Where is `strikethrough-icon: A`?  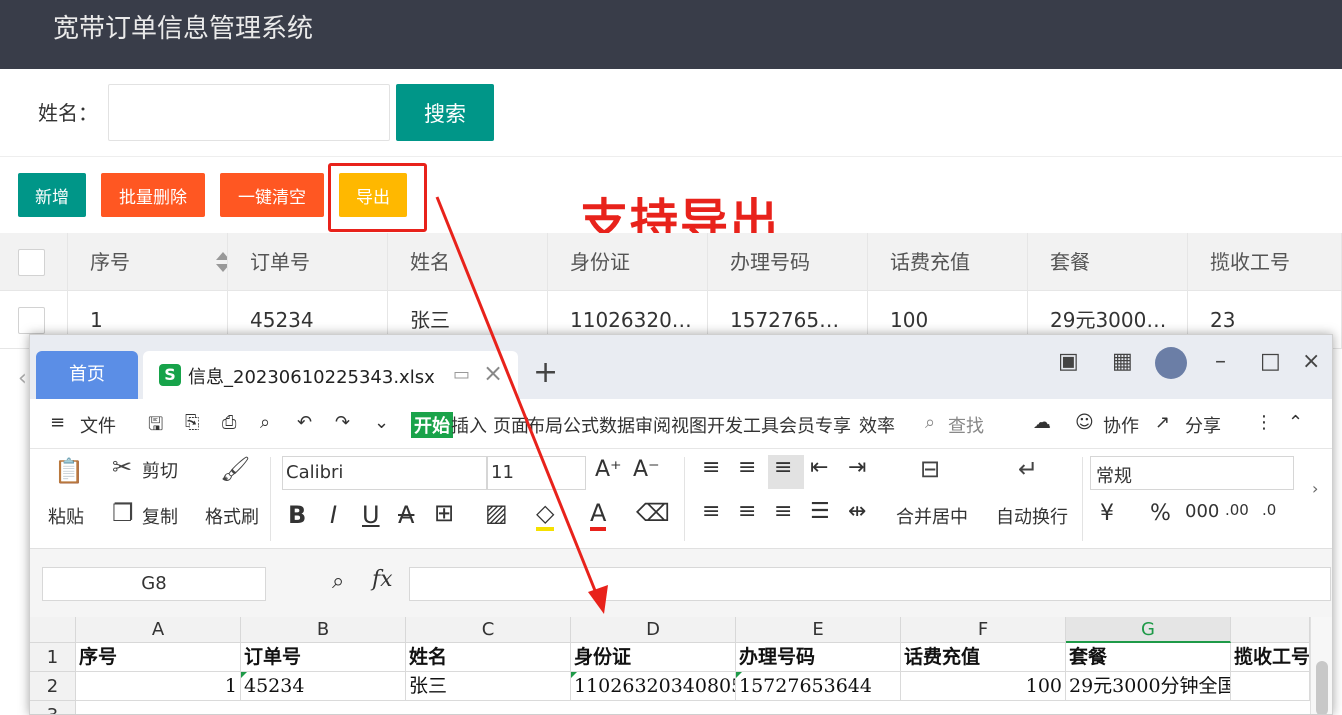
strikethrough-icon: A is located at coordinates (406, 515).